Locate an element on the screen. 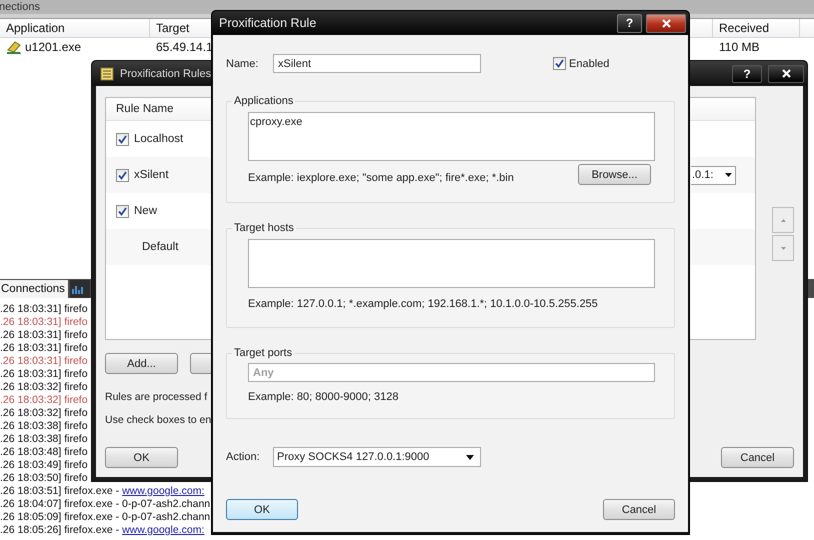  group-title: Target ports is located at coordinates (263, 353).